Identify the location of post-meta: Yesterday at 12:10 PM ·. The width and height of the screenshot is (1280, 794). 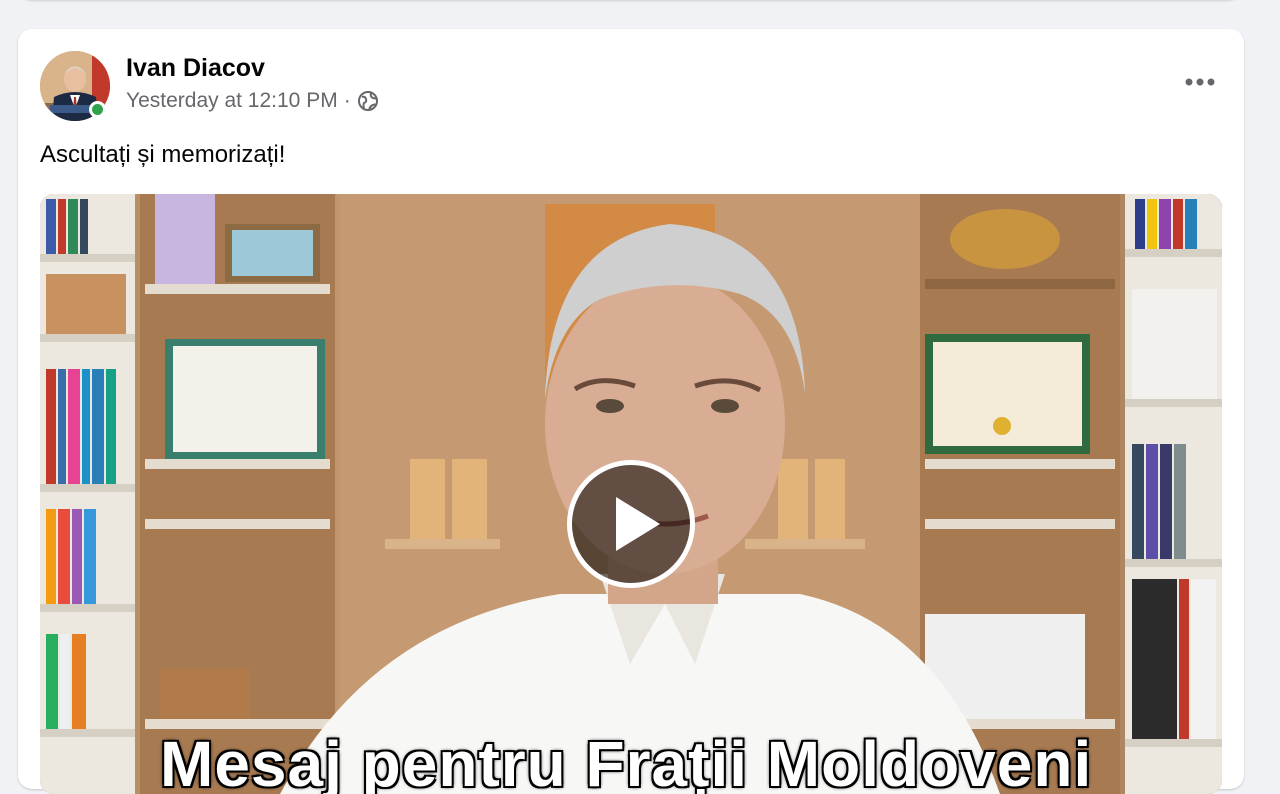
(252, 101).